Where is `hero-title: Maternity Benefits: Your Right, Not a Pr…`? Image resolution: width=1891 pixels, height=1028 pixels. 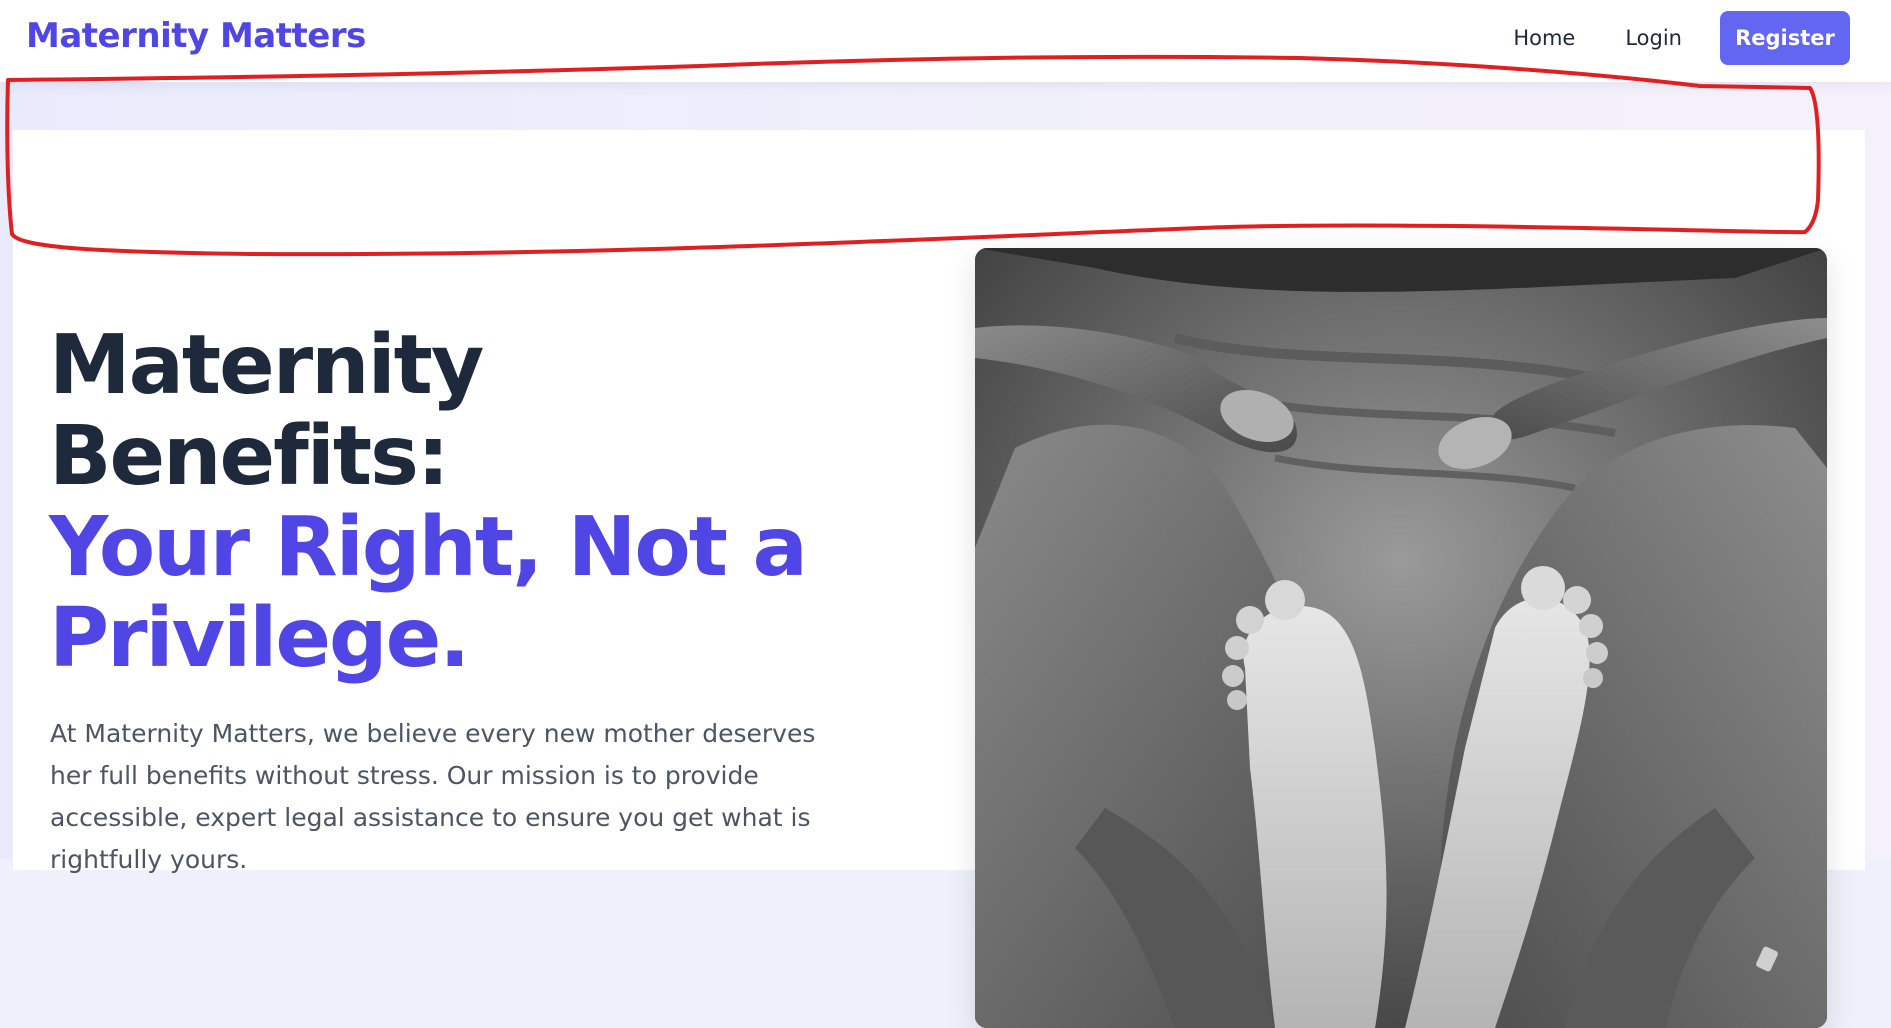 hero-title: Maternity Benefits: Your Right, Not a Pr… is located at coordinates (449, 502).